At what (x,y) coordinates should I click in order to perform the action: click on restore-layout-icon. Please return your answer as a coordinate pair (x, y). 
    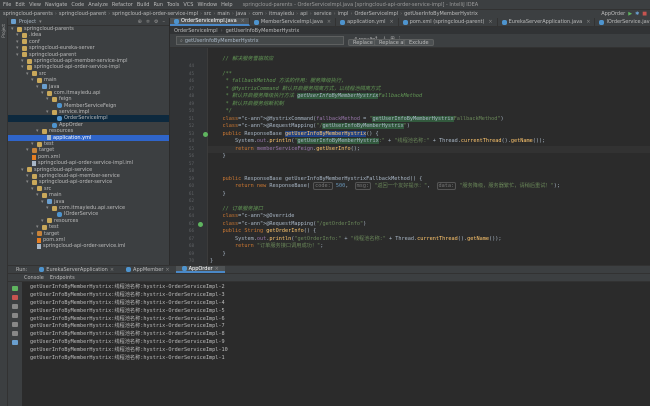
    Looking at the image, I should click on (15, 306).